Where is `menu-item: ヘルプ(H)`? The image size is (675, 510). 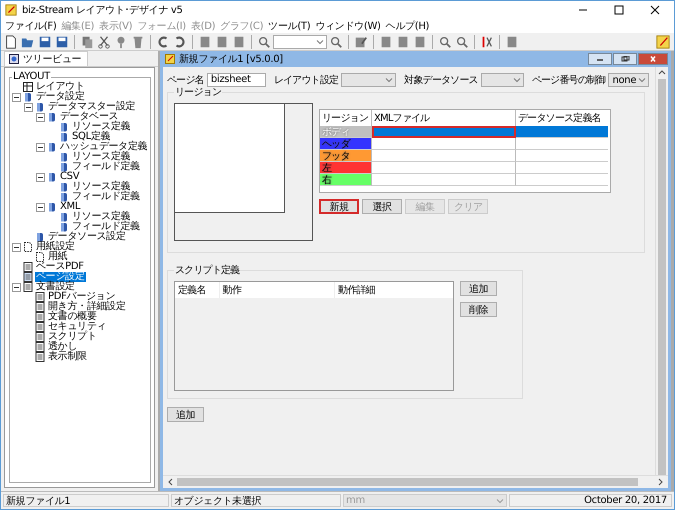 menu-item: ヘルプ(H) is located at coordinates (408, 26).